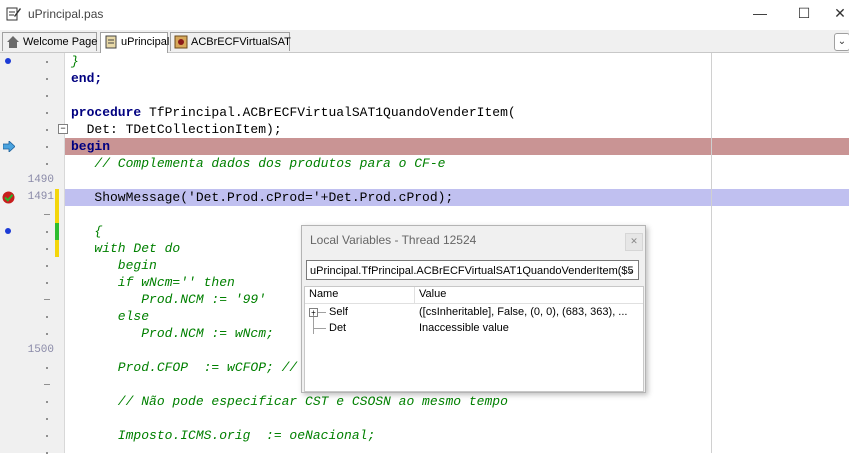 This screenshot has width=849, height=454. I want to click on code-line: end;, so click(86, 78).